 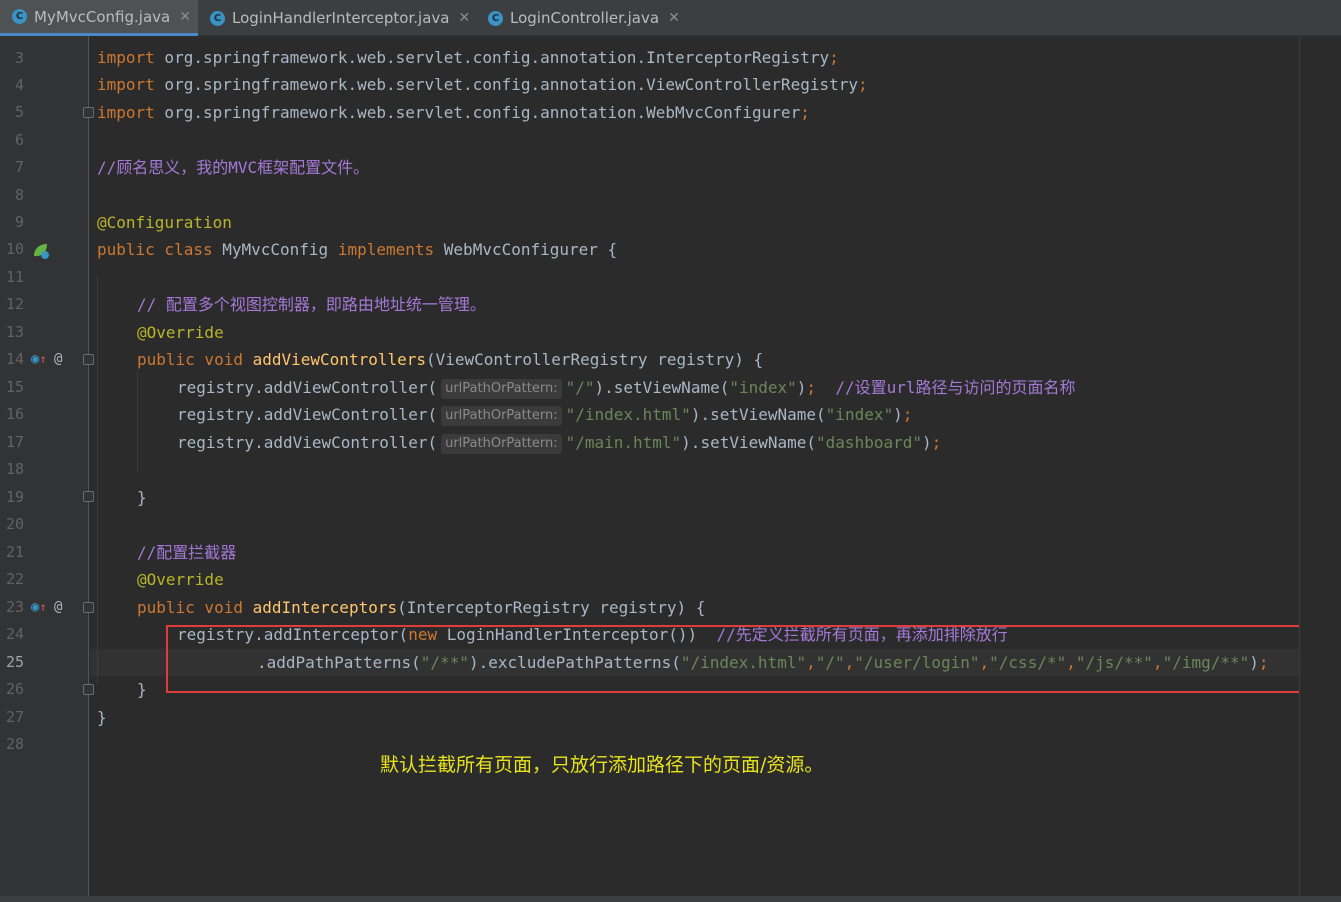 I want to click on line-number: 7, so click(x=19, y=167).